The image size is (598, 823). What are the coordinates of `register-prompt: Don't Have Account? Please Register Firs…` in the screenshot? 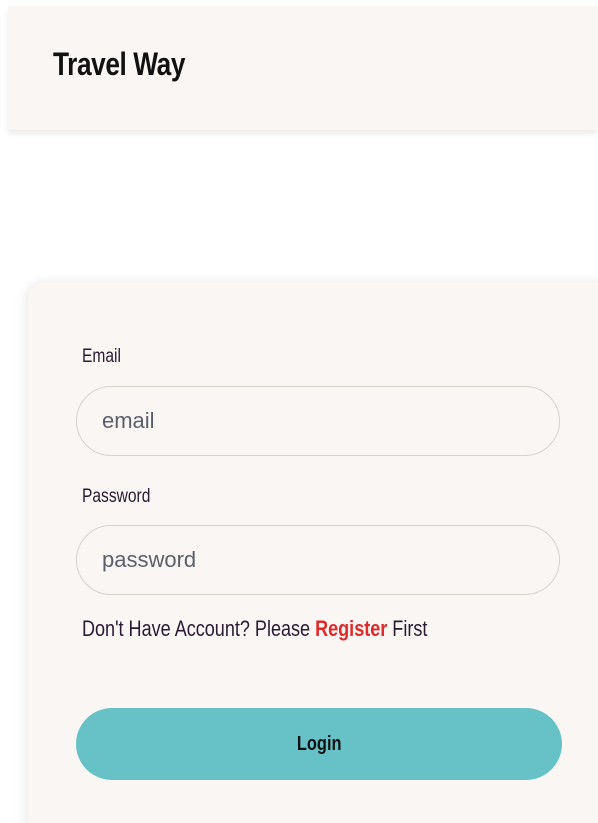 It's located at (254, 629).